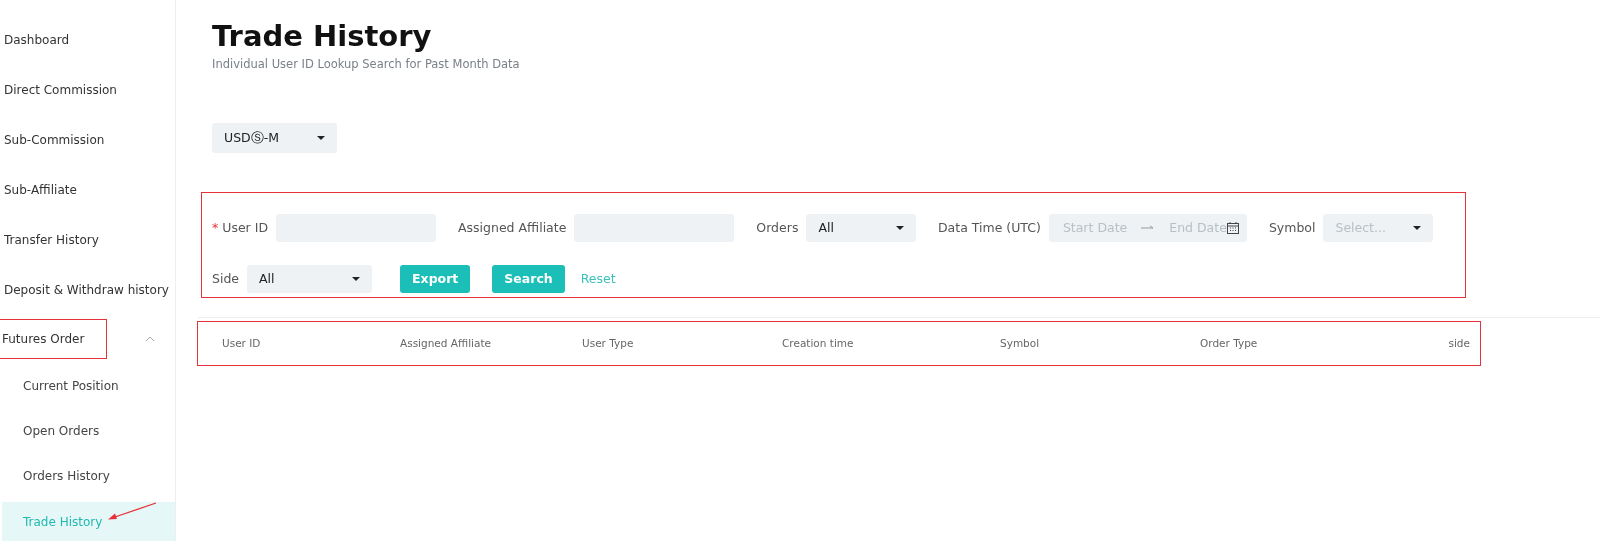 This screenshot has width=1600, height=541. Describe the element at coordinates (608, 343) in the screenshot. I see `column-header: User Type` at that location.